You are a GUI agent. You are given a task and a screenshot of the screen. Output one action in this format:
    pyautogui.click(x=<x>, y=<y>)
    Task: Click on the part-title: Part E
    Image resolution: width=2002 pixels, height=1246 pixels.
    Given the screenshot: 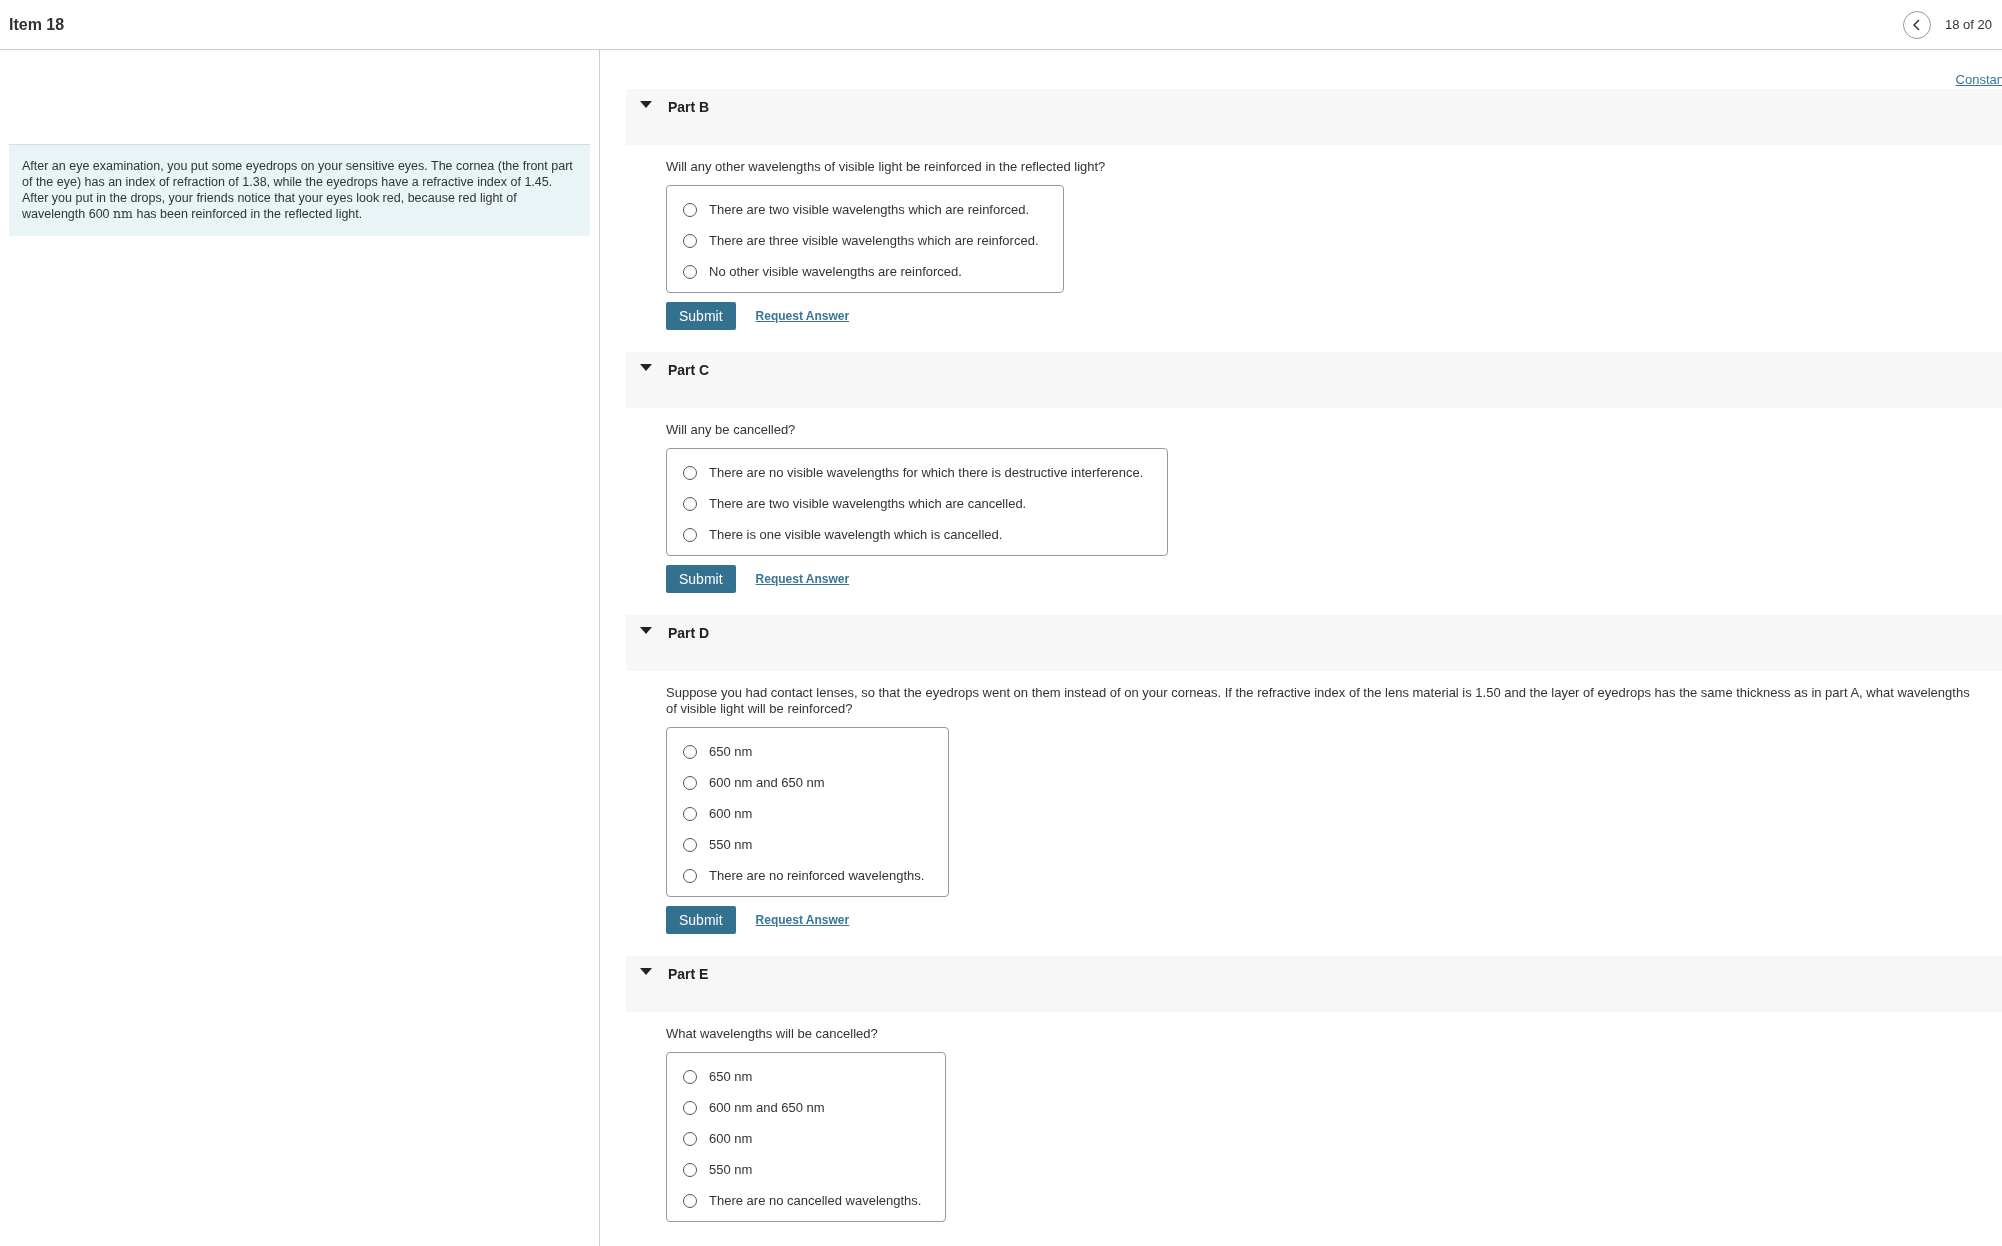 What is the action you would take?
    pyautogui.click(x=688, y=974)
    